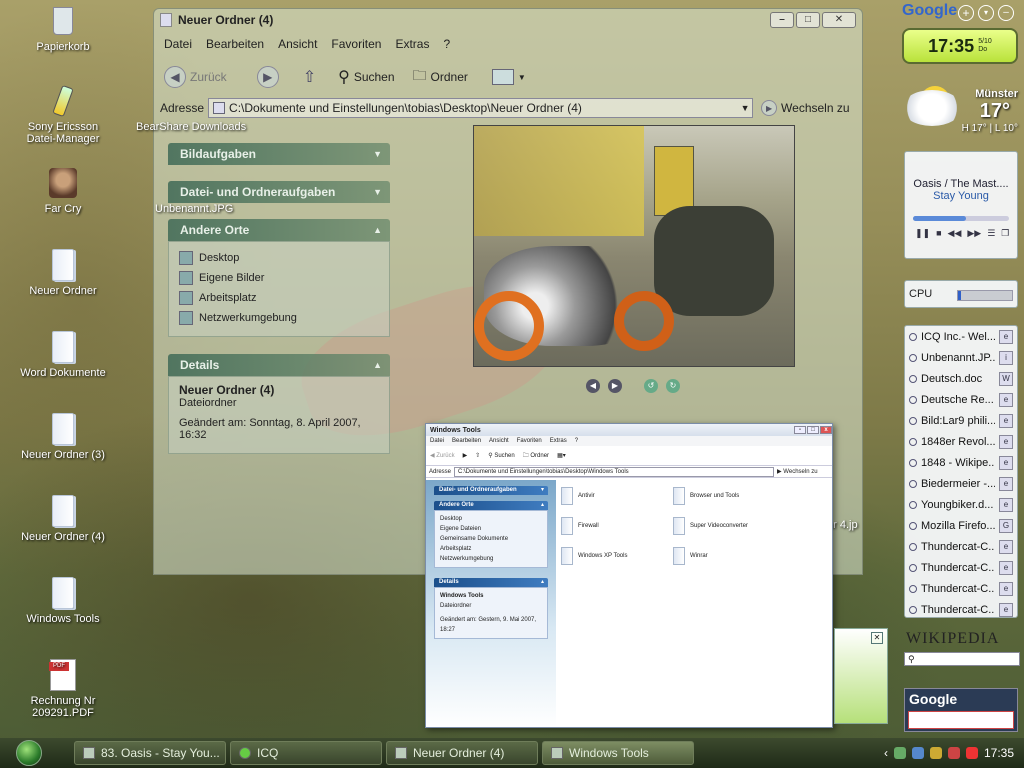 This screenshot has width=1024, height=768. I want to click on maximize-button: □, so click(808, 20).